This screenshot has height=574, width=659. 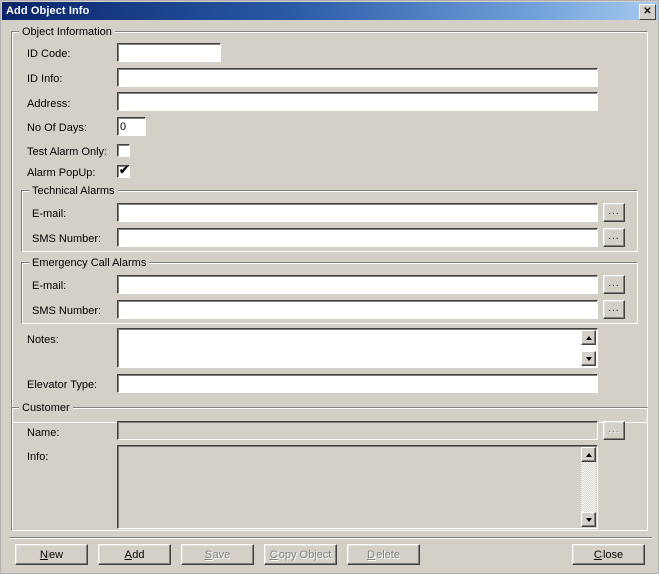 What do you see at coordinates (67, 239) in the screenshot?
I see `technical-sms-label: SMS Number:` at bounding box center [67, 239].